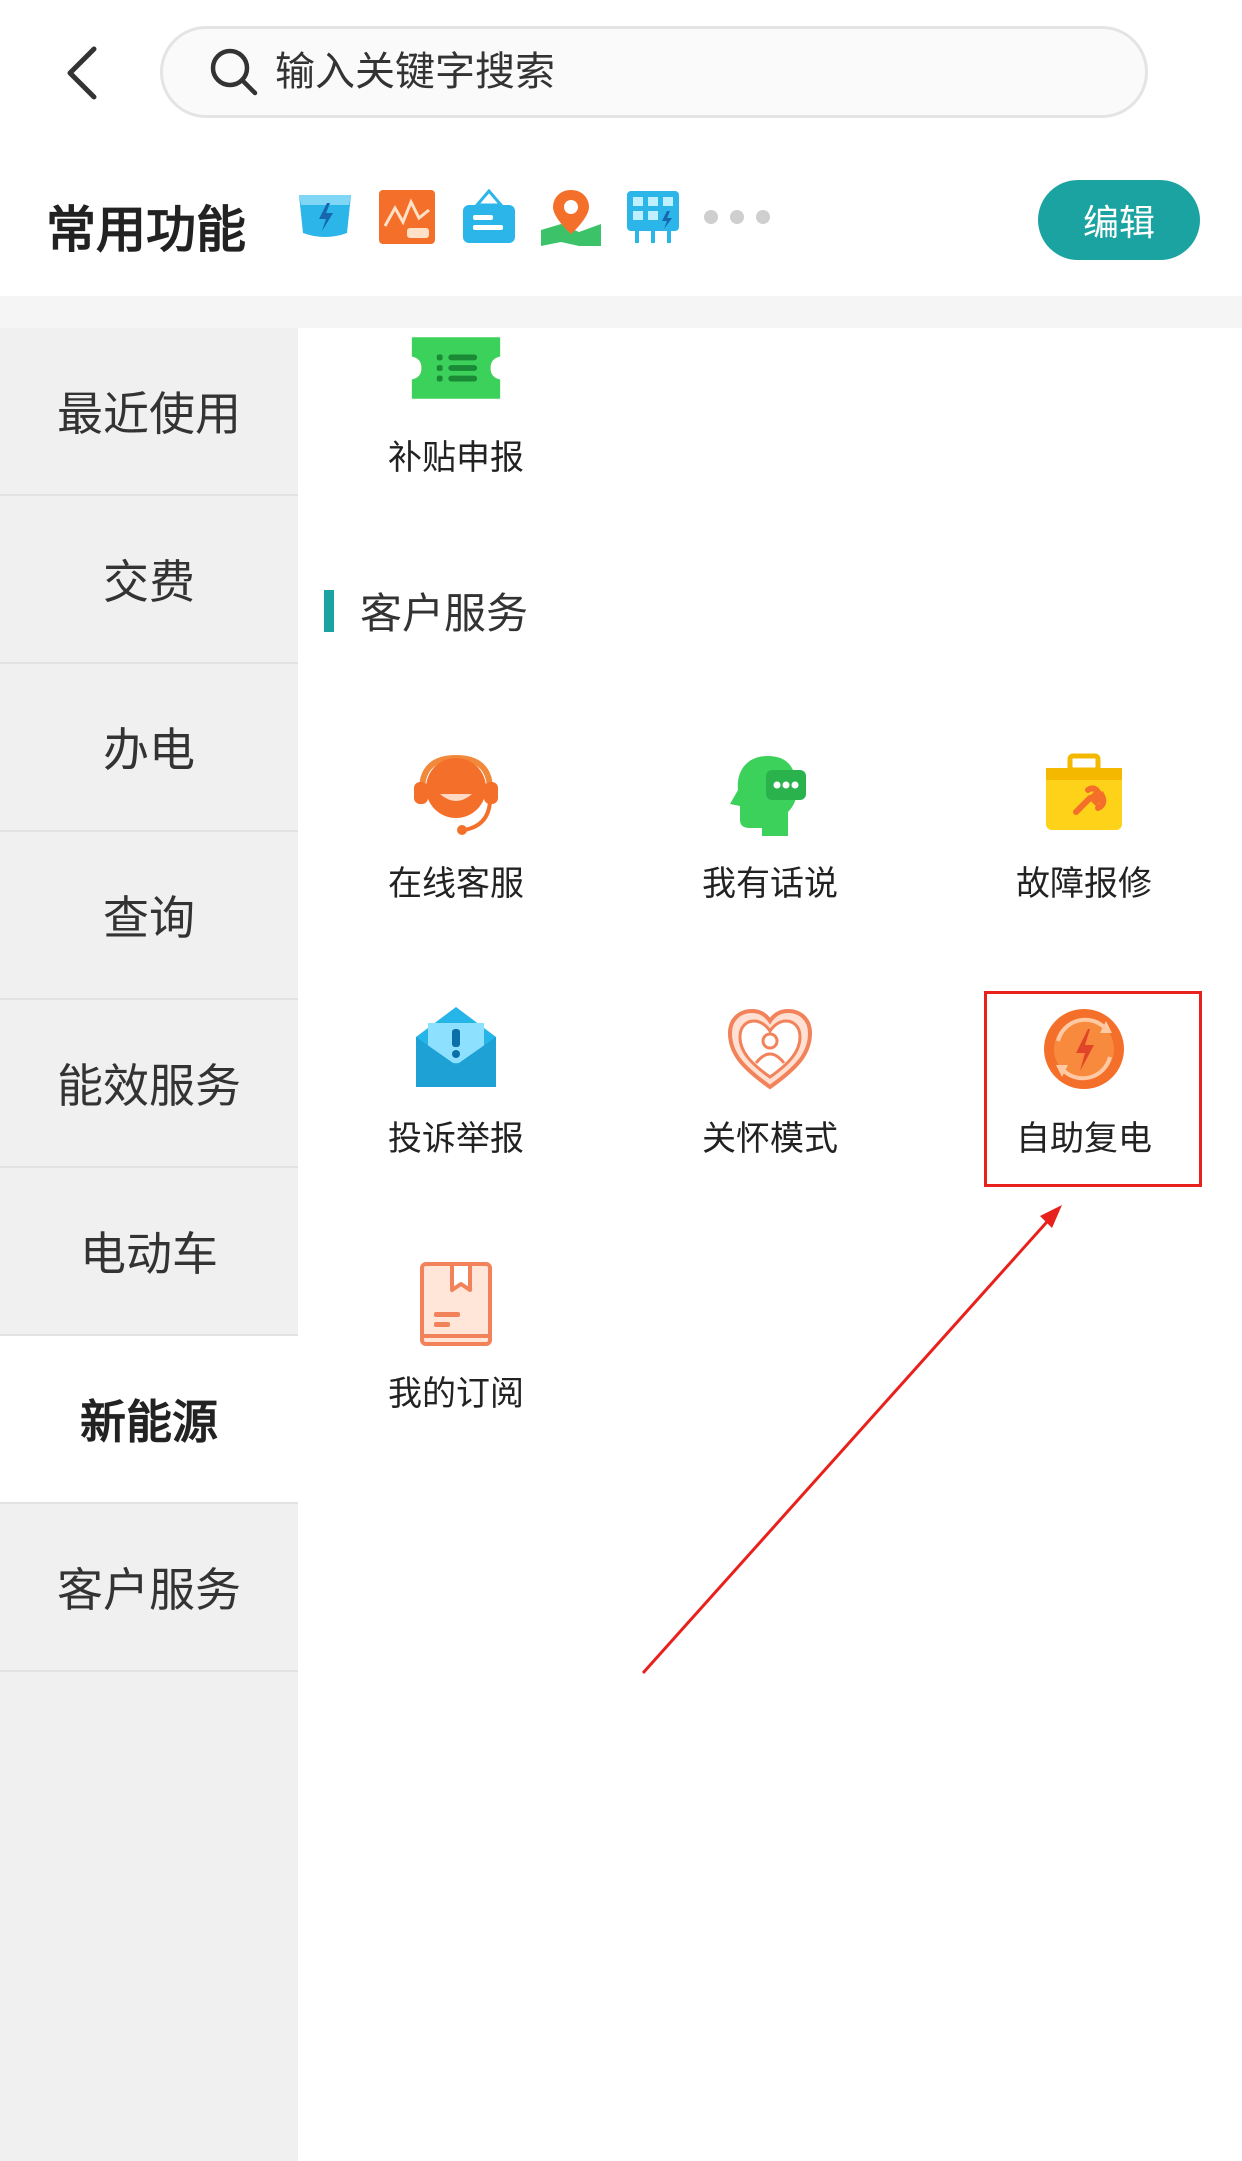 The height and width of the screenshot is (2161, 1242). What do you see at coordinates (770, 794) in the screenshot?
I see `speak-icon` at bounding box center [770, 794].